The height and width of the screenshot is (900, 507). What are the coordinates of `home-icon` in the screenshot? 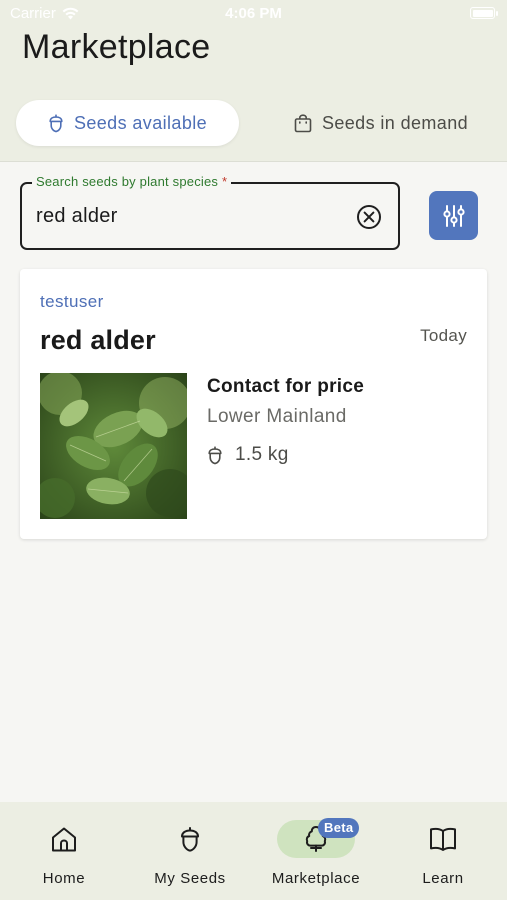 It's located at (64, 839).